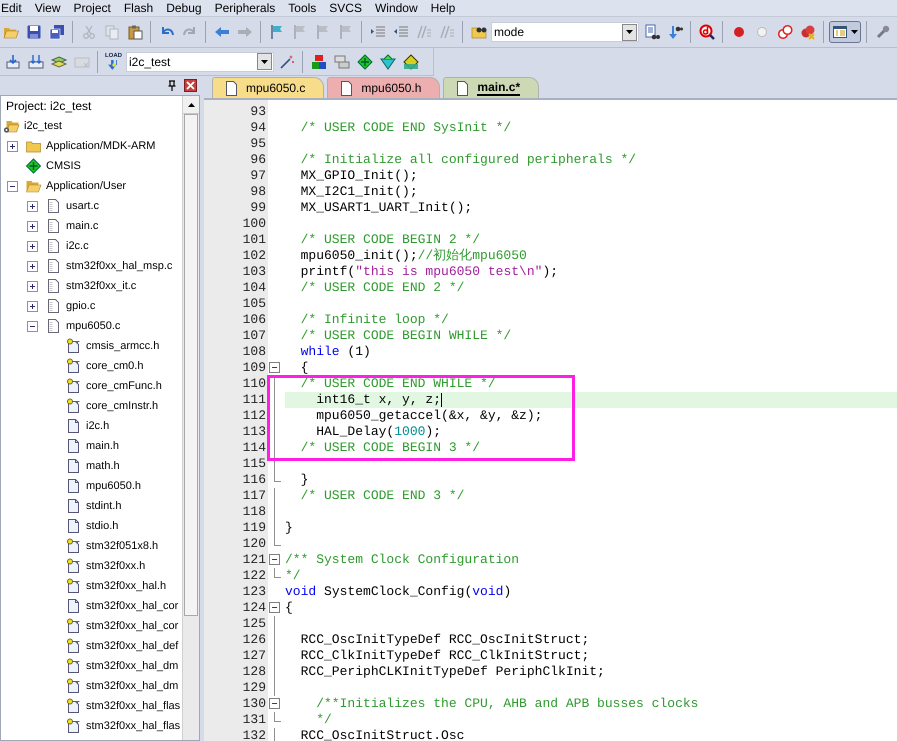 Image resolution: width=897 pixels, height=741 pixels. I want to click on find-icon, so click(652, 32).